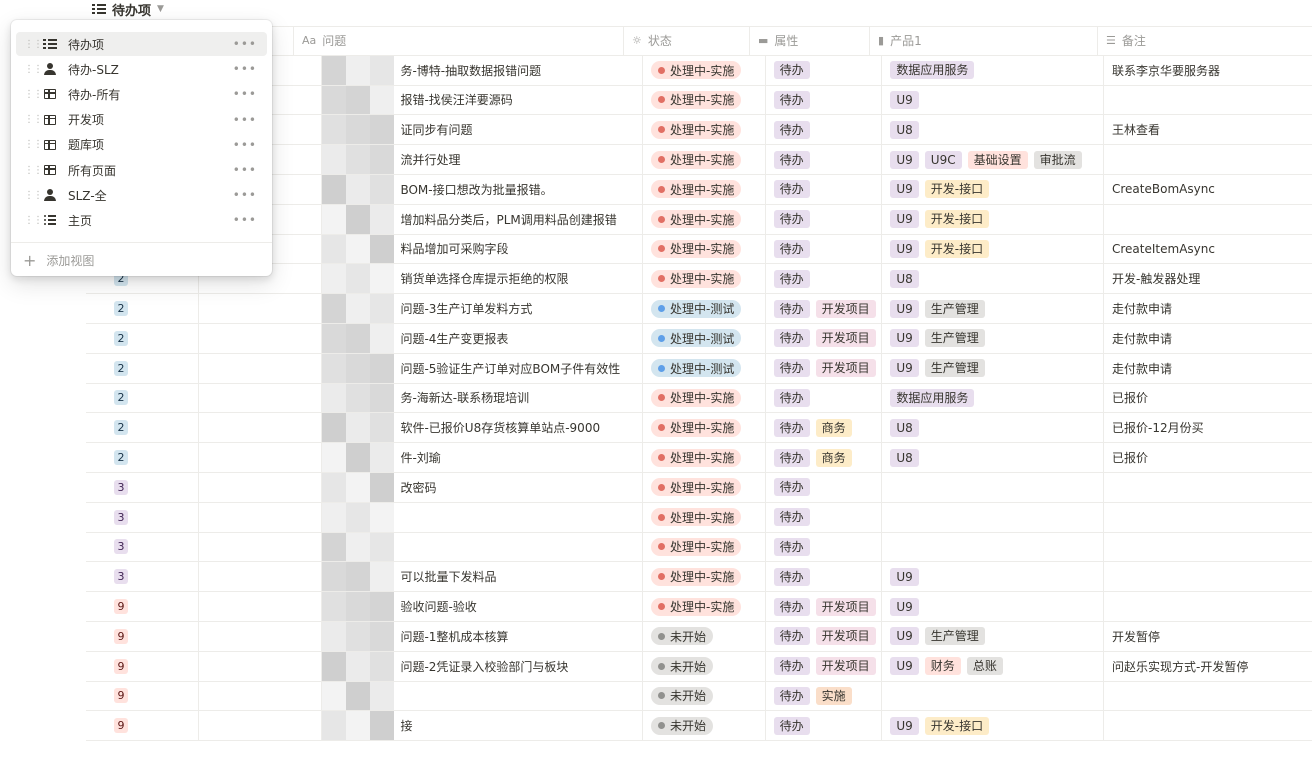 The width and height of the screenshot is (1312, 757). Describe the element at coordinates (483, 159) in the screenshot. I see `issue-cell: 流并行处理` at that location.